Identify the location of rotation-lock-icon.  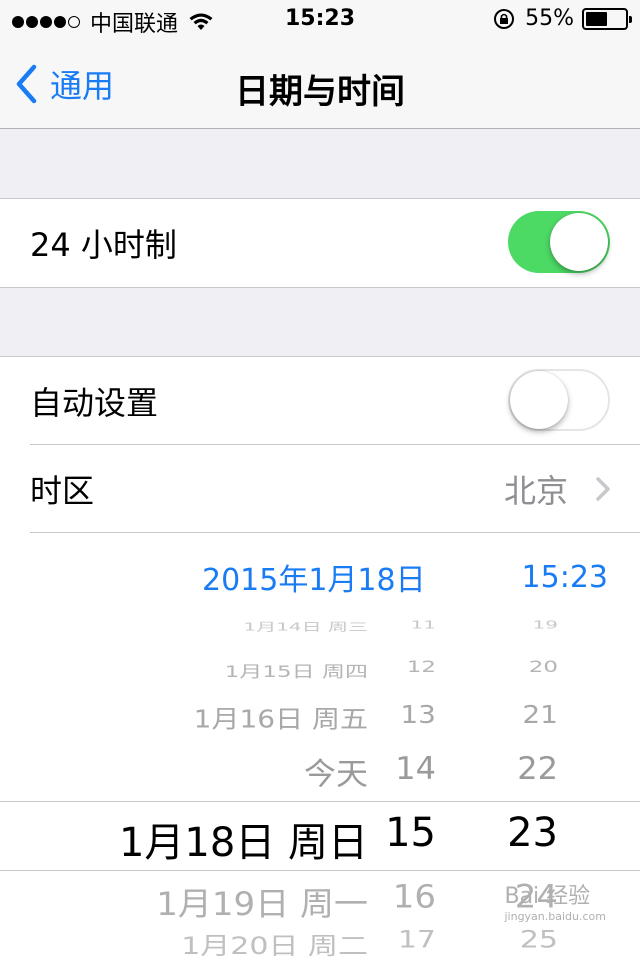
(504, 18).